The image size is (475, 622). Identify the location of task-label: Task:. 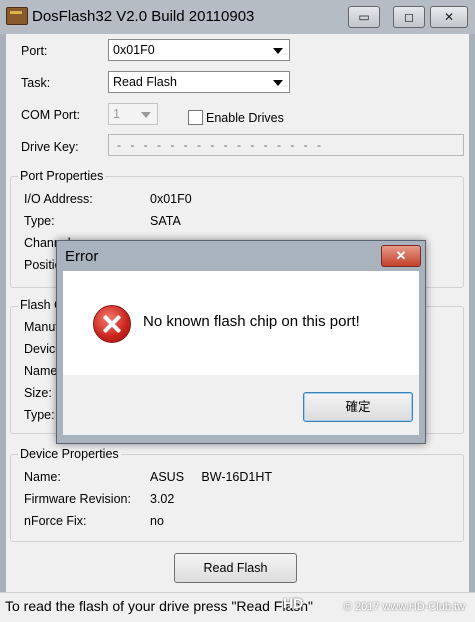
(36, 83).